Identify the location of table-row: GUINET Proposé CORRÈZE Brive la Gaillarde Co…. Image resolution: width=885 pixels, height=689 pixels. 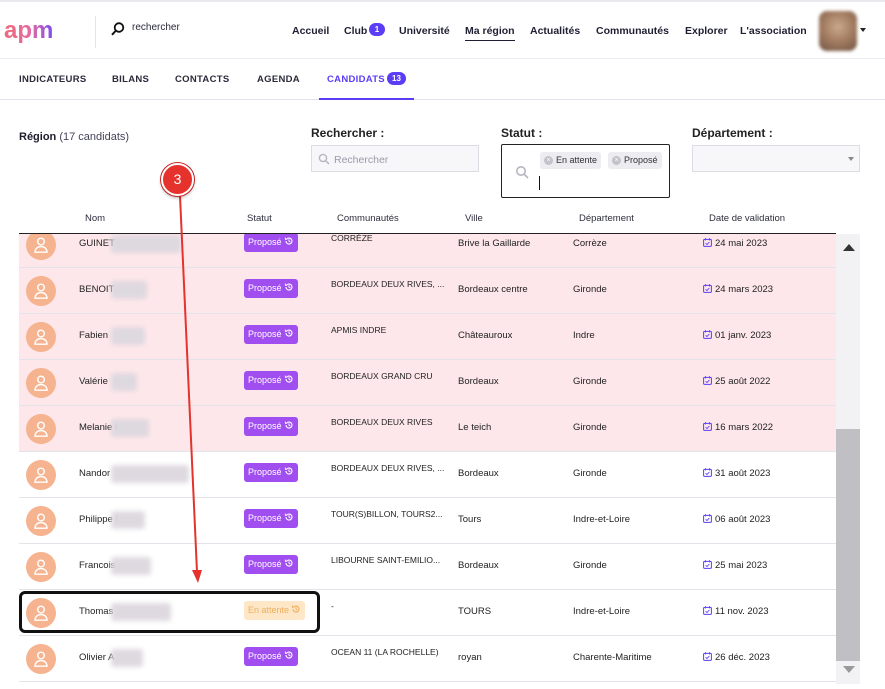
(427, 251).